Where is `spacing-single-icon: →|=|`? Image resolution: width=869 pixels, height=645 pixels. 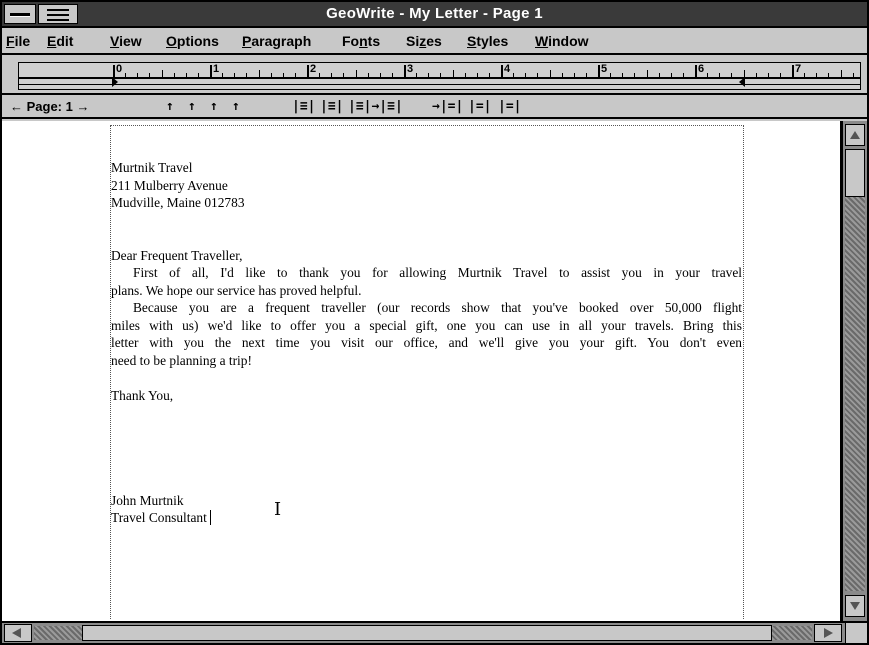
spacing-single-icon: →|=| is located at coordinates (447, 107).